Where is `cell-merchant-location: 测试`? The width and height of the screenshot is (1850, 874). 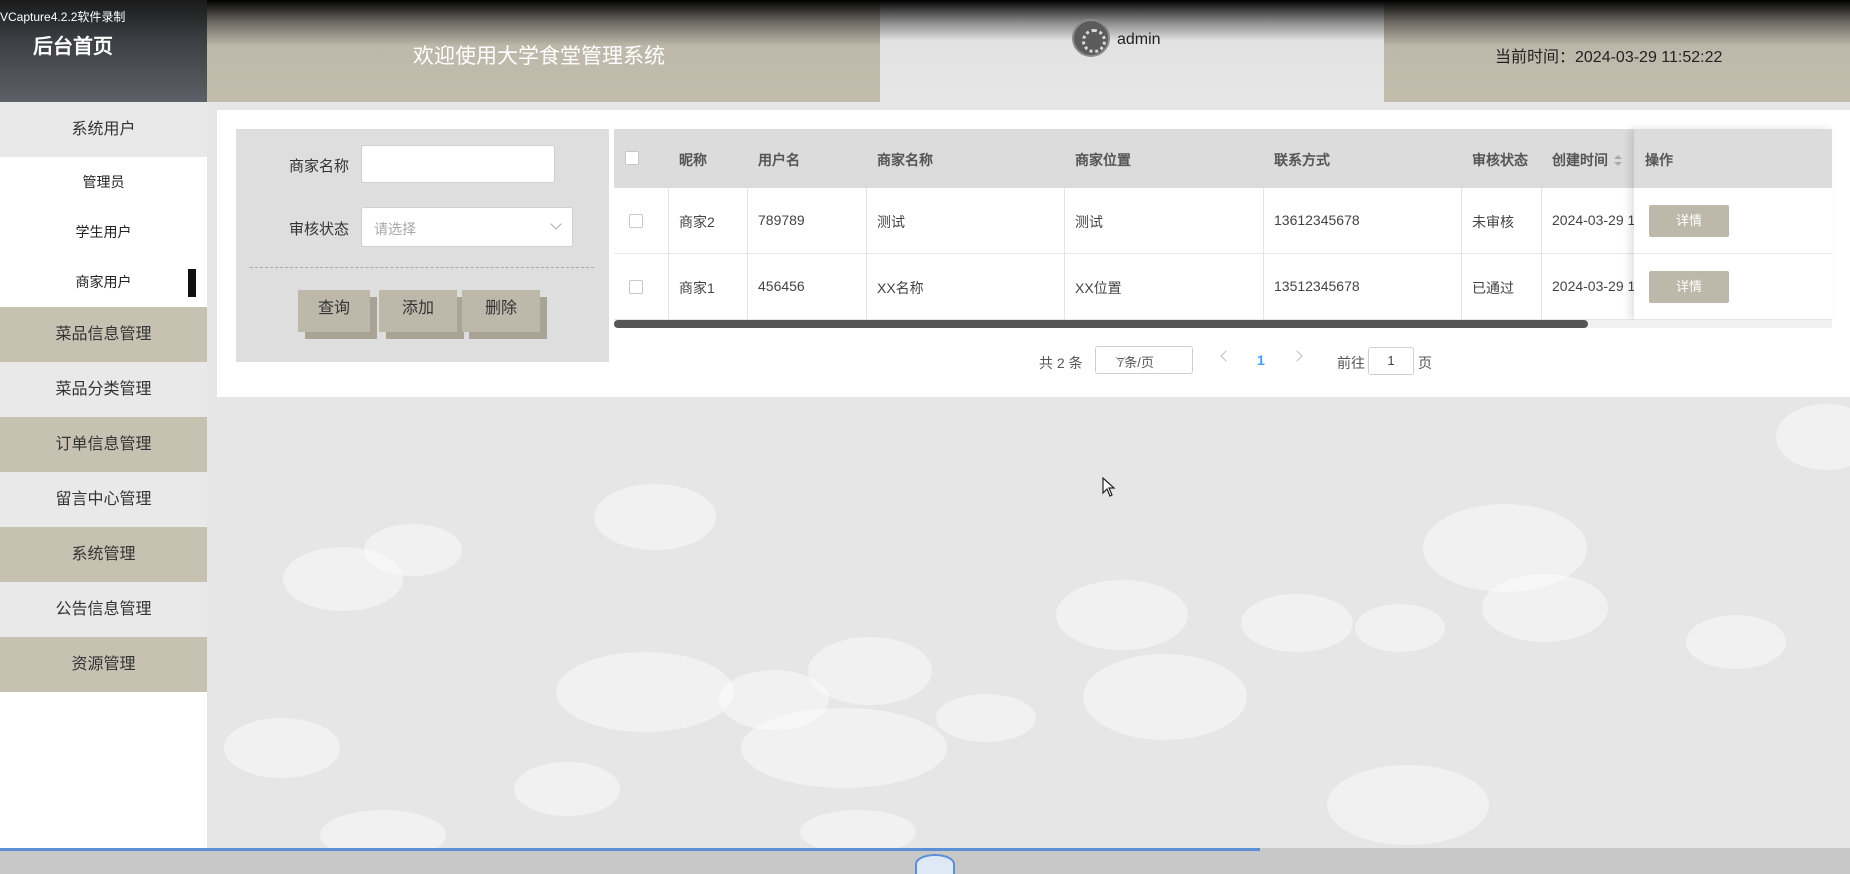 cell-merchant-location: 测试 is located at coordinates (1089, 222).